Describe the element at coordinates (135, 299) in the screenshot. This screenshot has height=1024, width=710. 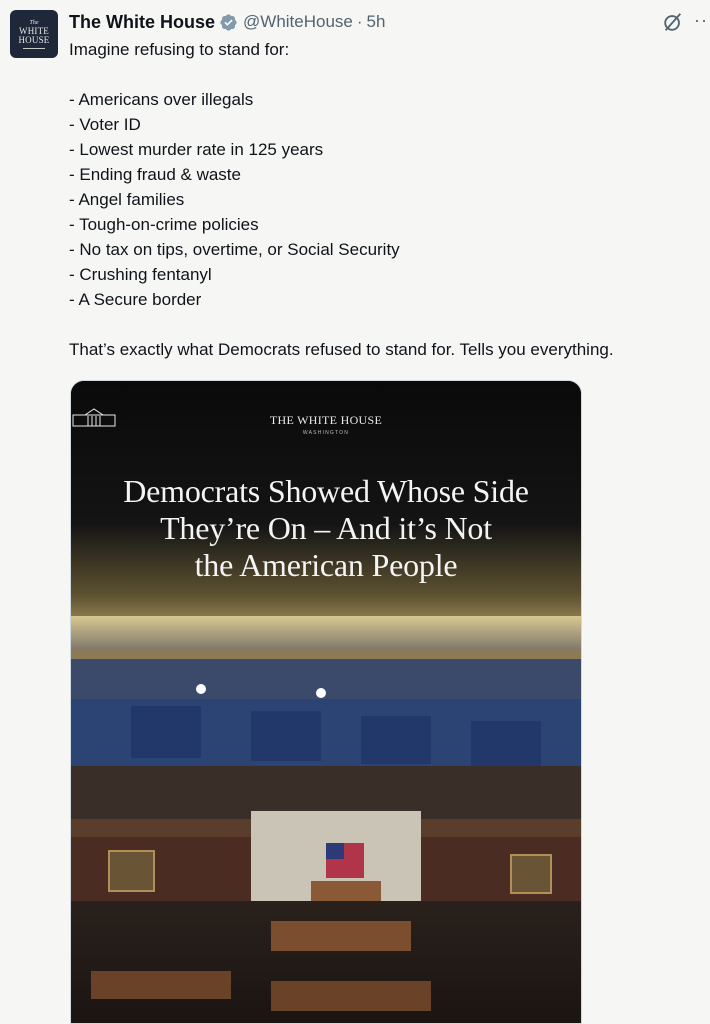
I see `list-item: - A Secure border` at that location.